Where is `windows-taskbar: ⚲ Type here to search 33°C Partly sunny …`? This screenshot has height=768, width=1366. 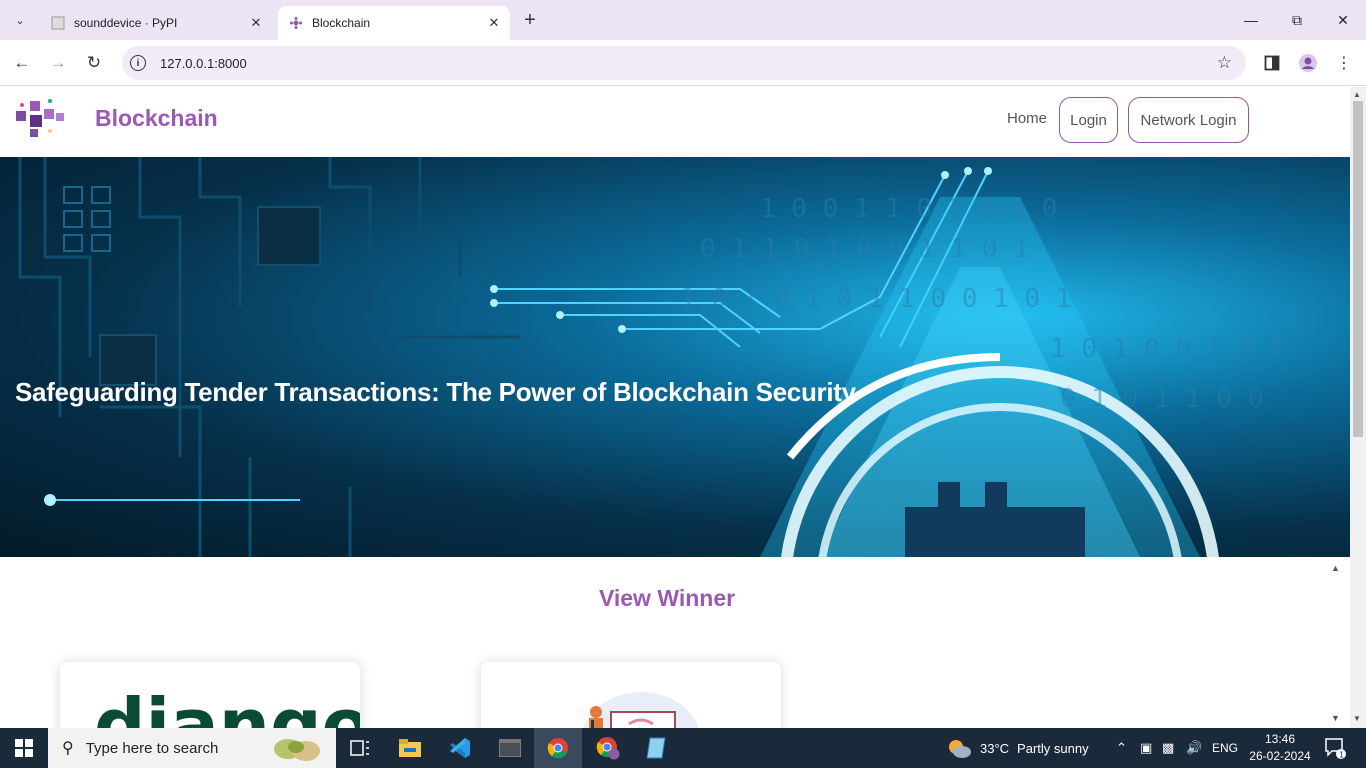
windows-taskbar: ⚲ Type here to search 33°C Partly sunny … is located at coordinates (683, 748).